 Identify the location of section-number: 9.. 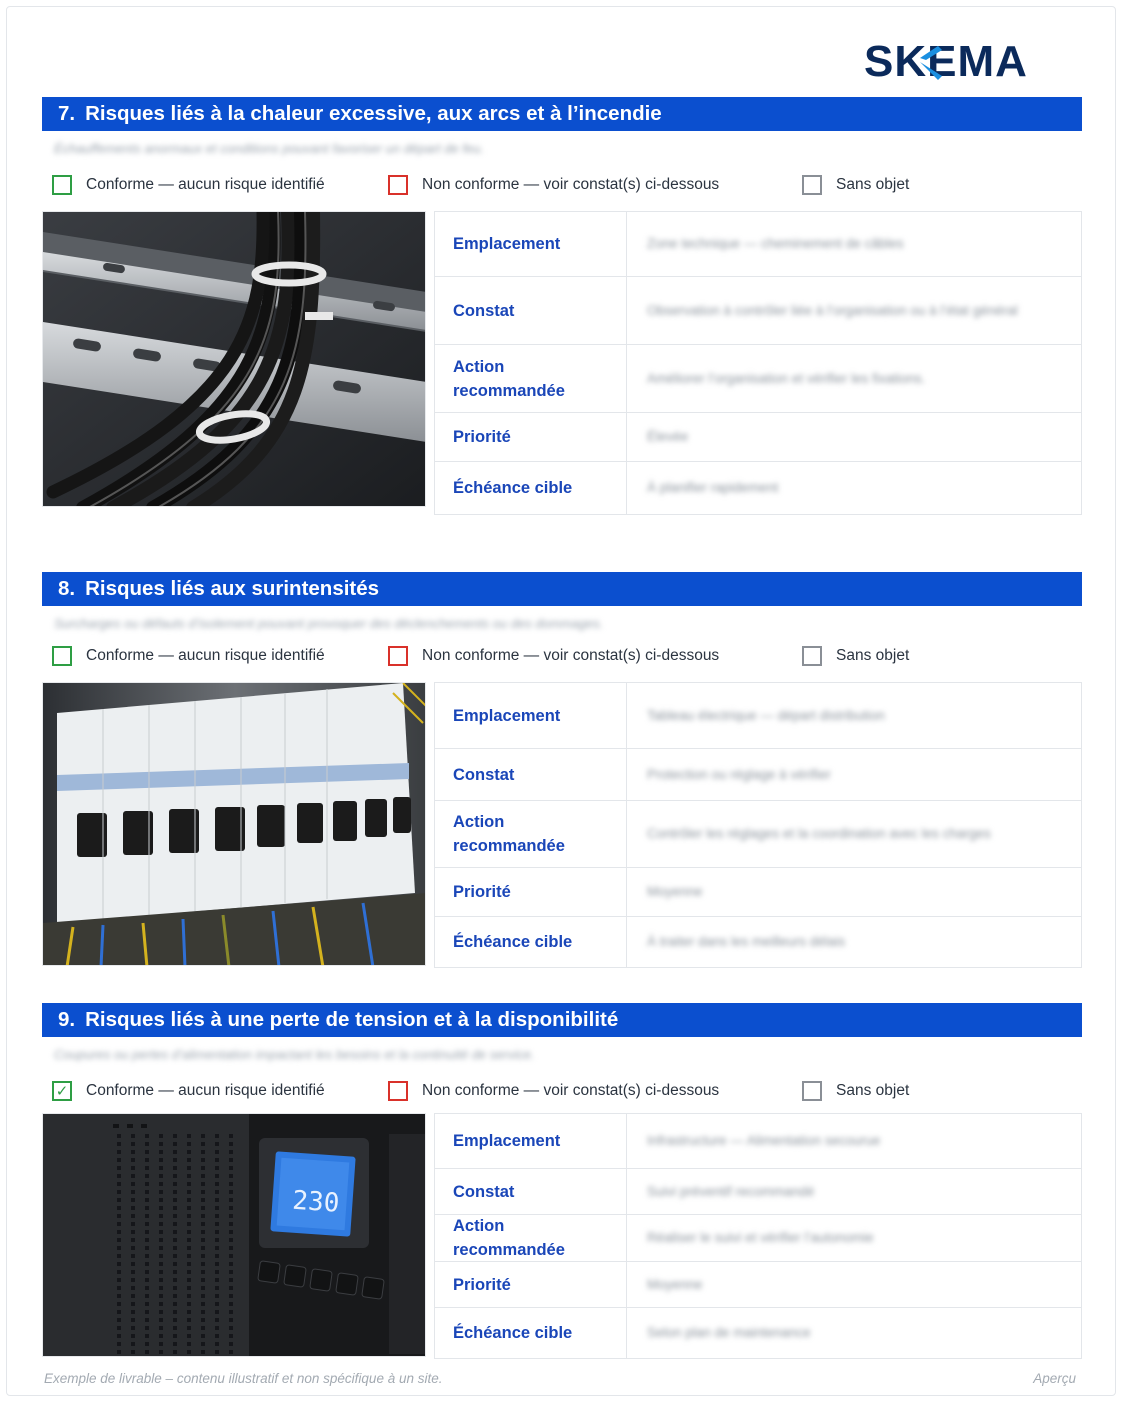
(67, 1019).